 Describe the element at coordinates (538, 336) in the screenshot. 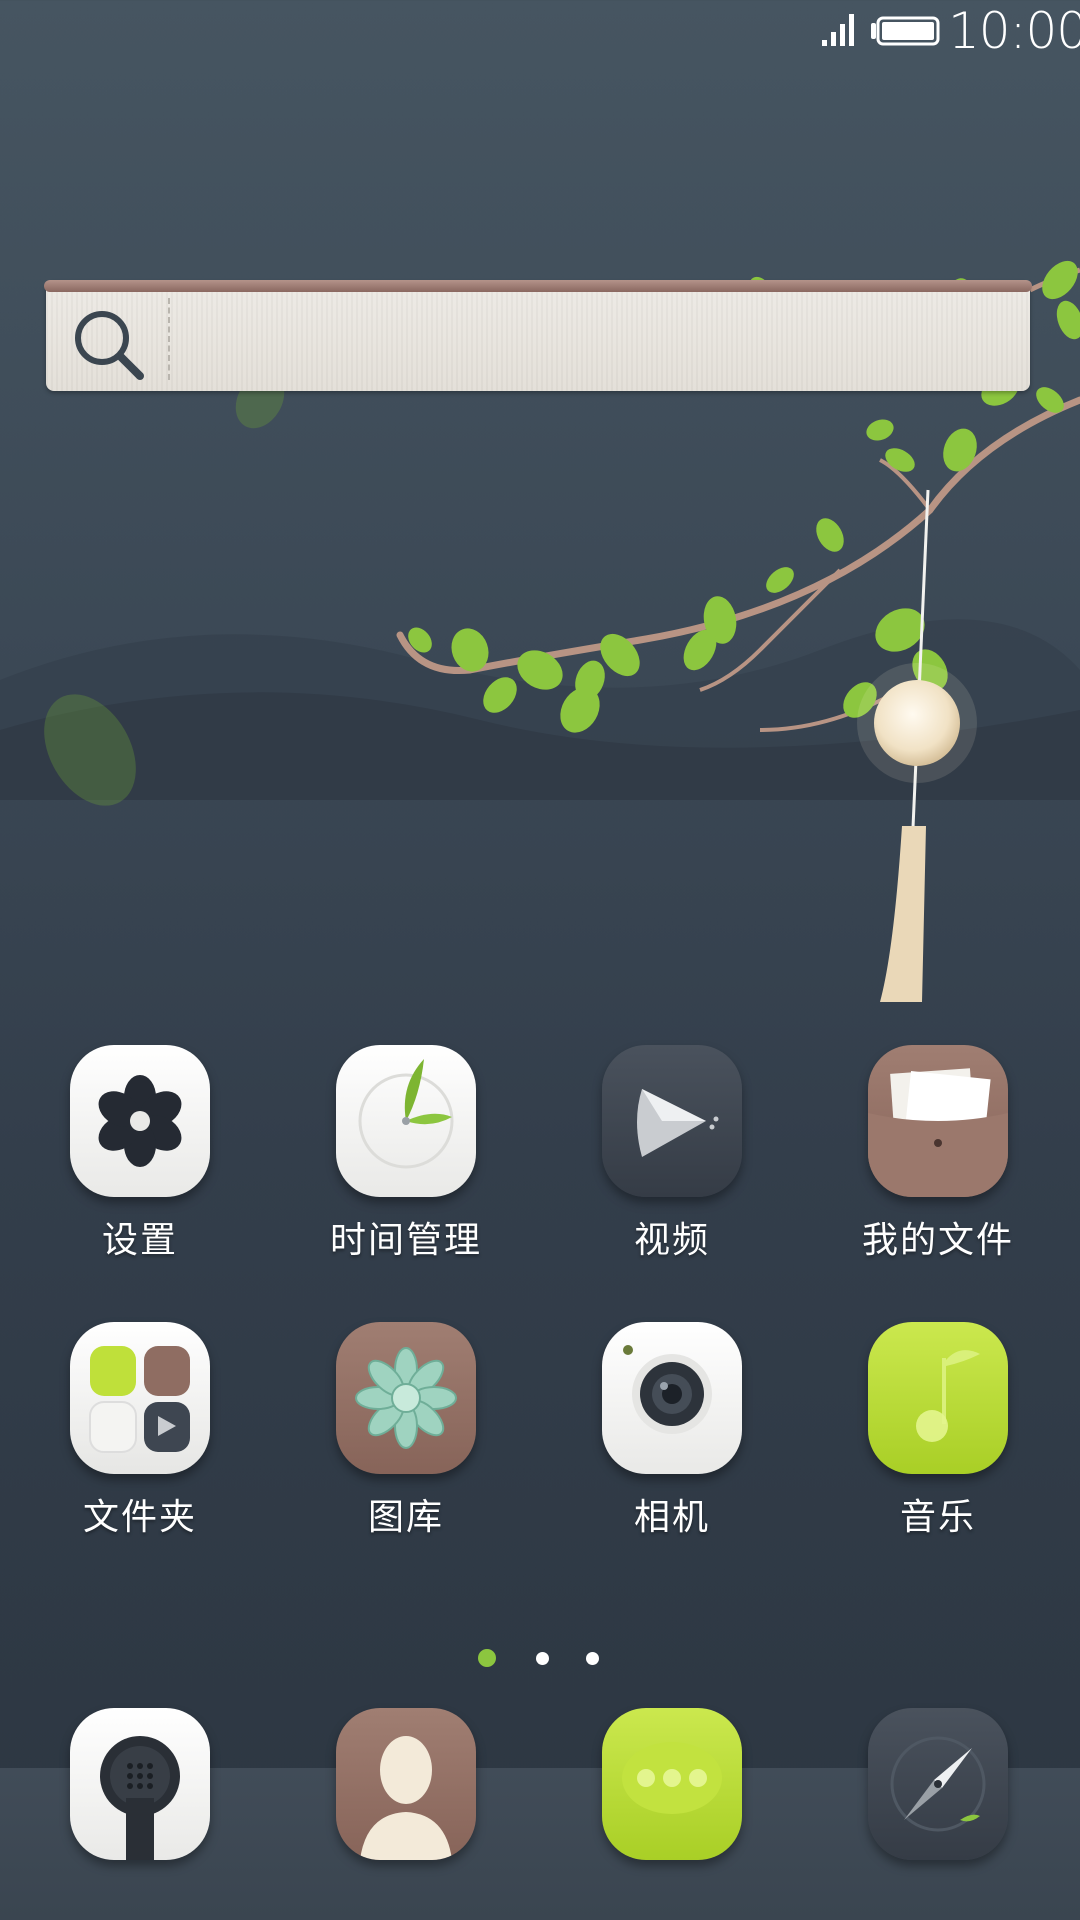

I see `search-widget` at that location.